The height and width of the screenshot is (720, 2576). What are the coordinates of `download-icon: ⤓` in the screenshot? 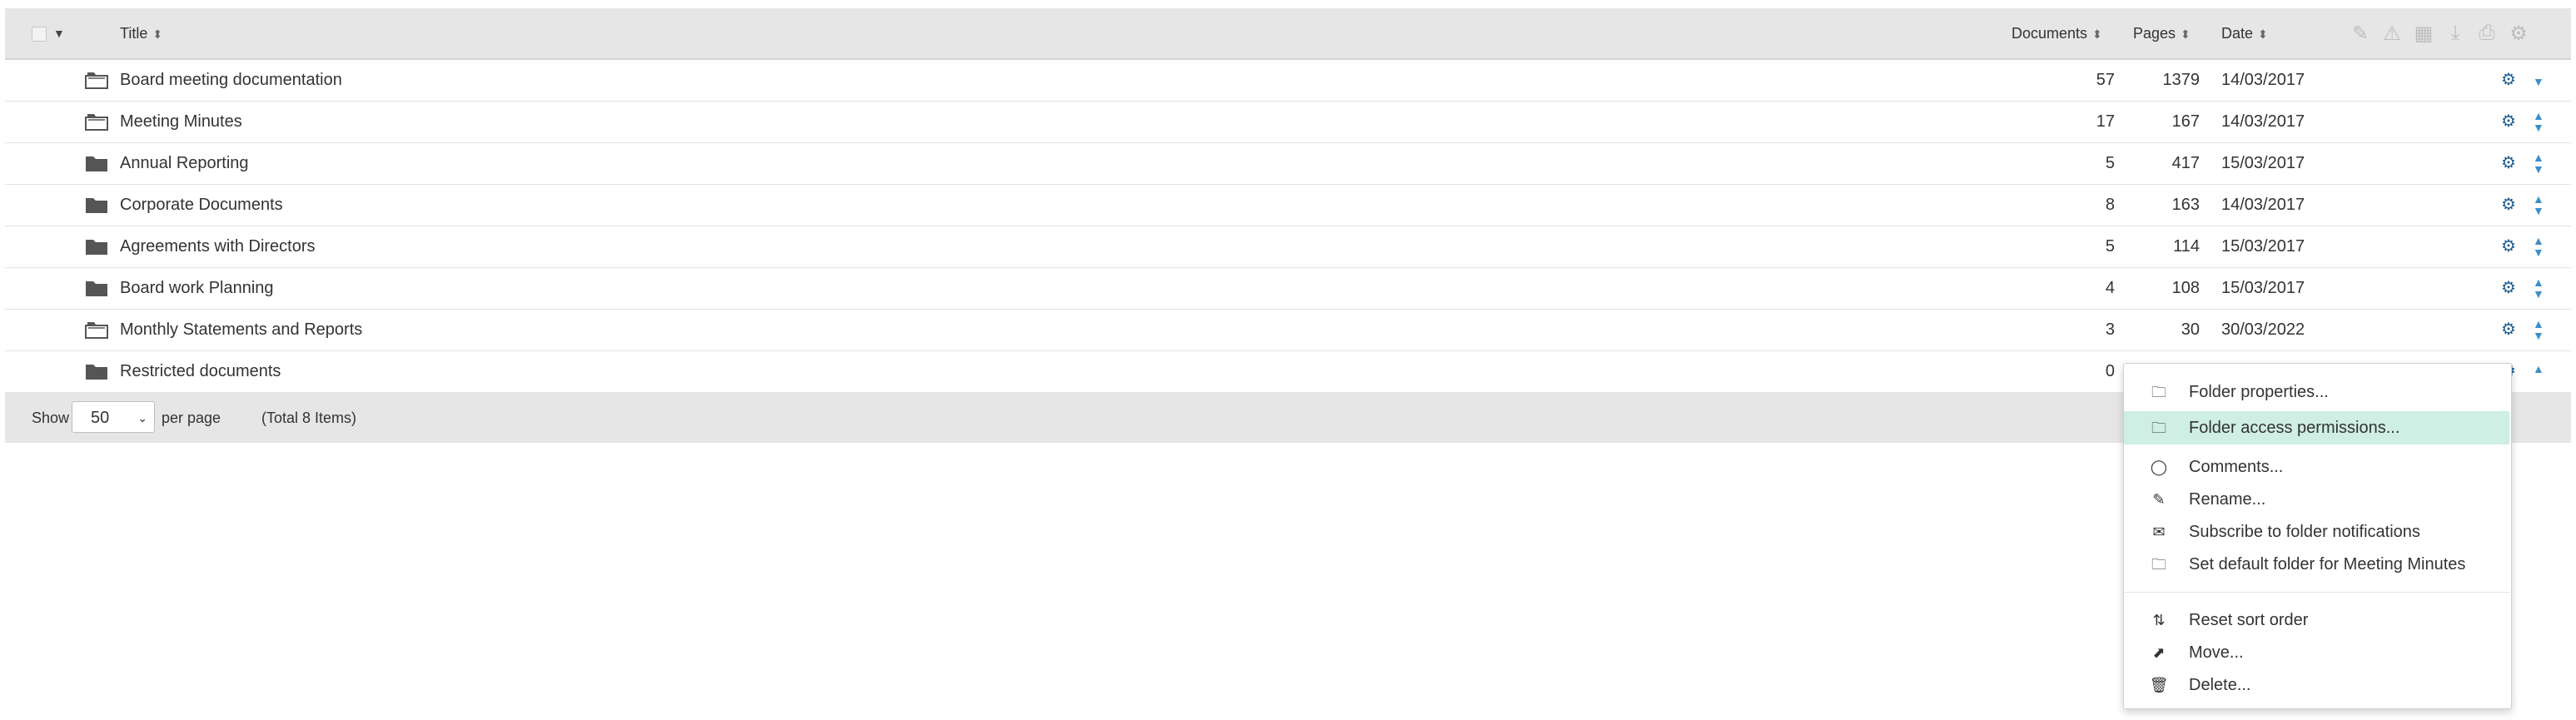 It's located at (2455, 33).